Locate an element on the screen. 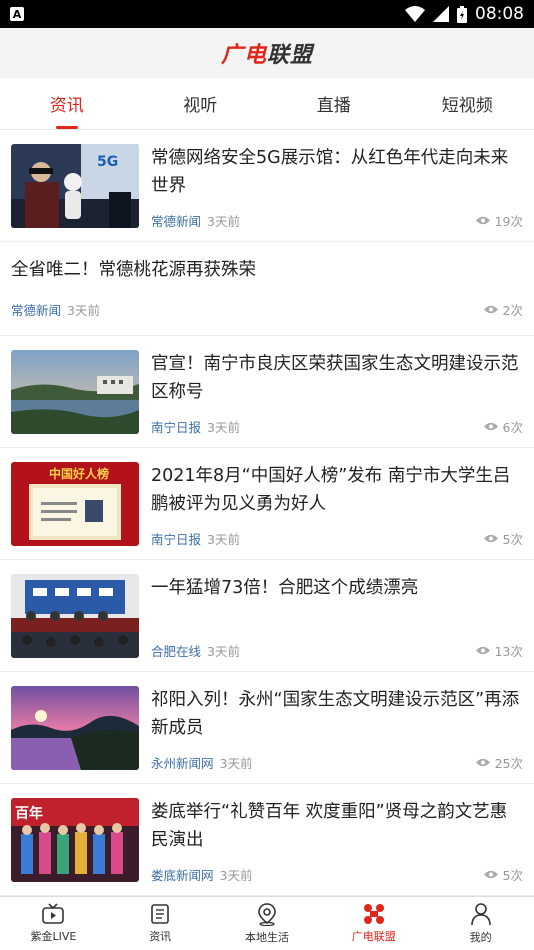 Image resolution: width=534 pixels, height=950 pixels. article-thumbnail: 中国好人榜 is located at coordinates (75, 504).